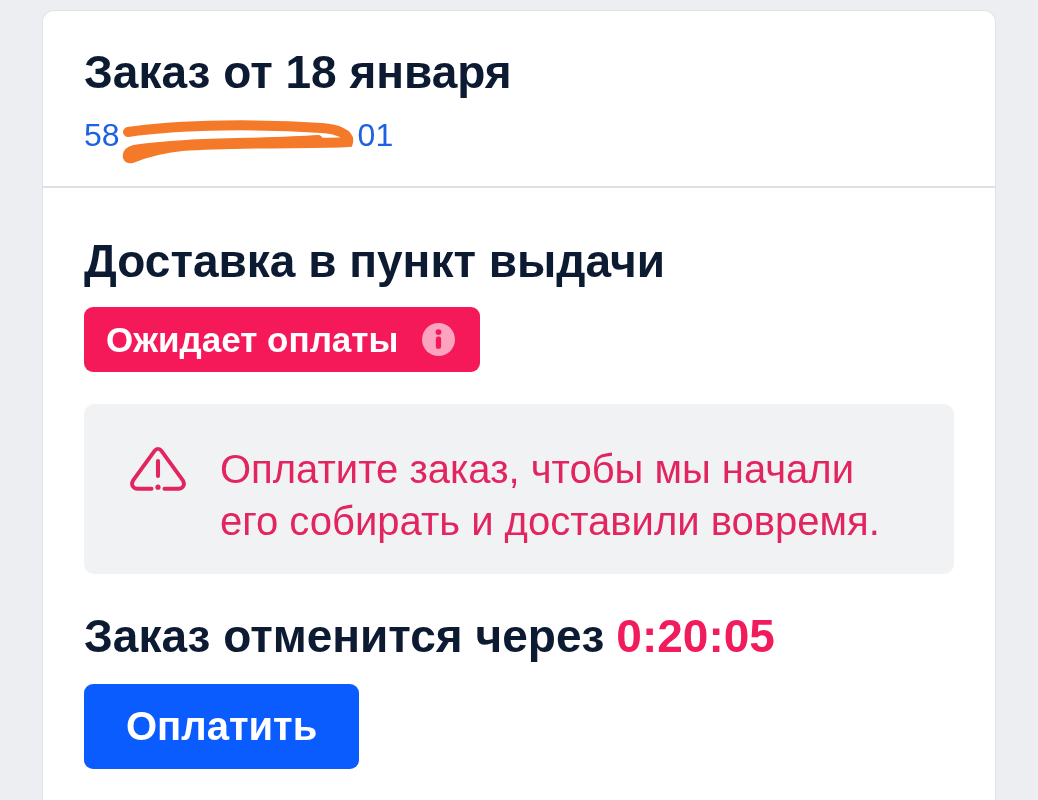 The width and height of the screenshot is (1038, 800). I want to click on info-icon, so click(439, 339).